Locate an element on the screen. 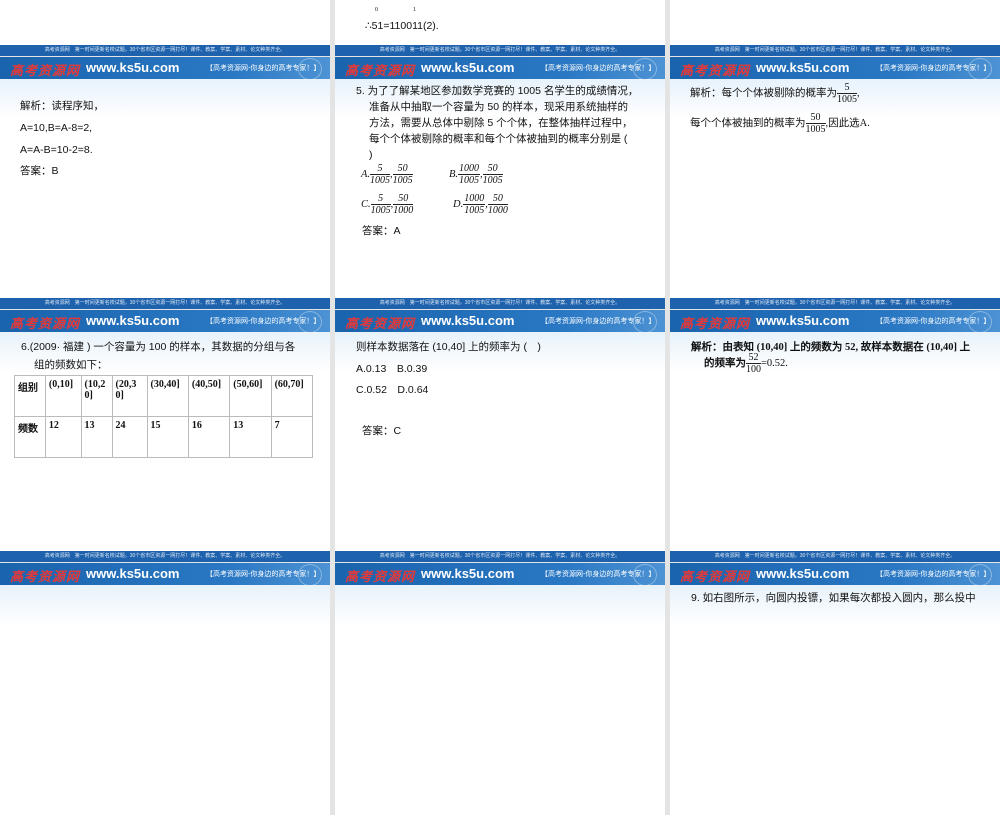 The width and height of the screenshot is (1000, 815). options-line: A.0.13 B.0.39 is located at coordinates (392, 369).